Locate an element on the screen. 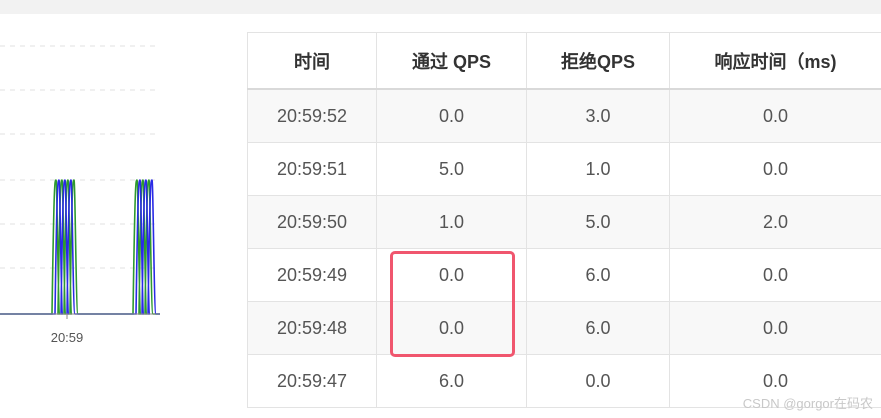 The image size is (881, 418). table-header-row: 时间 通过 QPS 拒绝QPS 响应时间（ms) is located at coordinates (564, 61).